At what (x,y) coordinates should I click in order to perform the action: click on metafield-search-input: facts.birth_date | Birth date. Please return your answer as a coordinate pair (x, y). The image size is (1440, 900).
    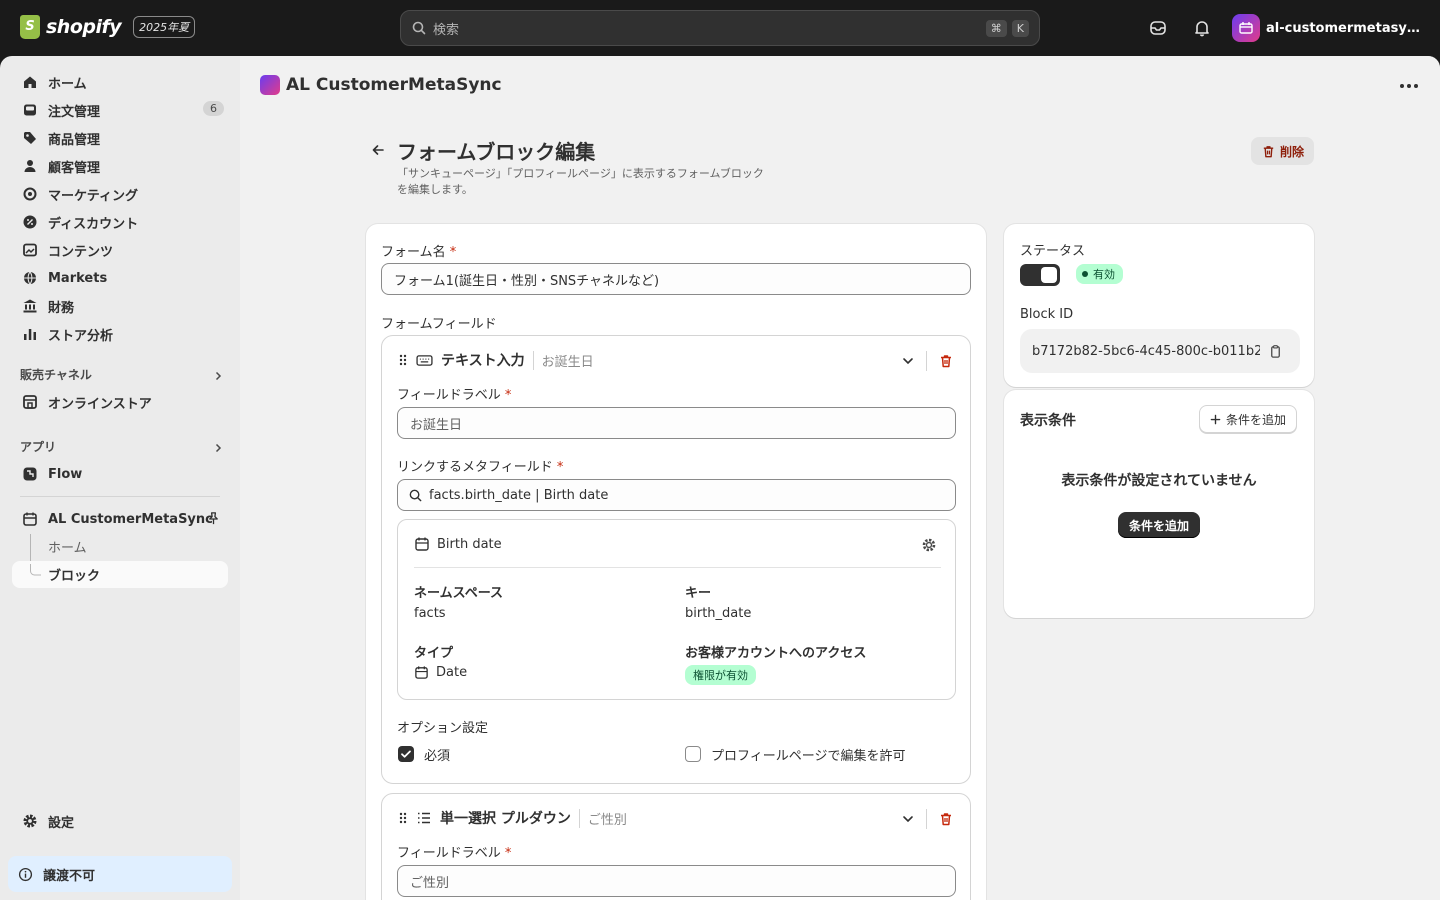
    Looking at the image, I should click on (676, 495).